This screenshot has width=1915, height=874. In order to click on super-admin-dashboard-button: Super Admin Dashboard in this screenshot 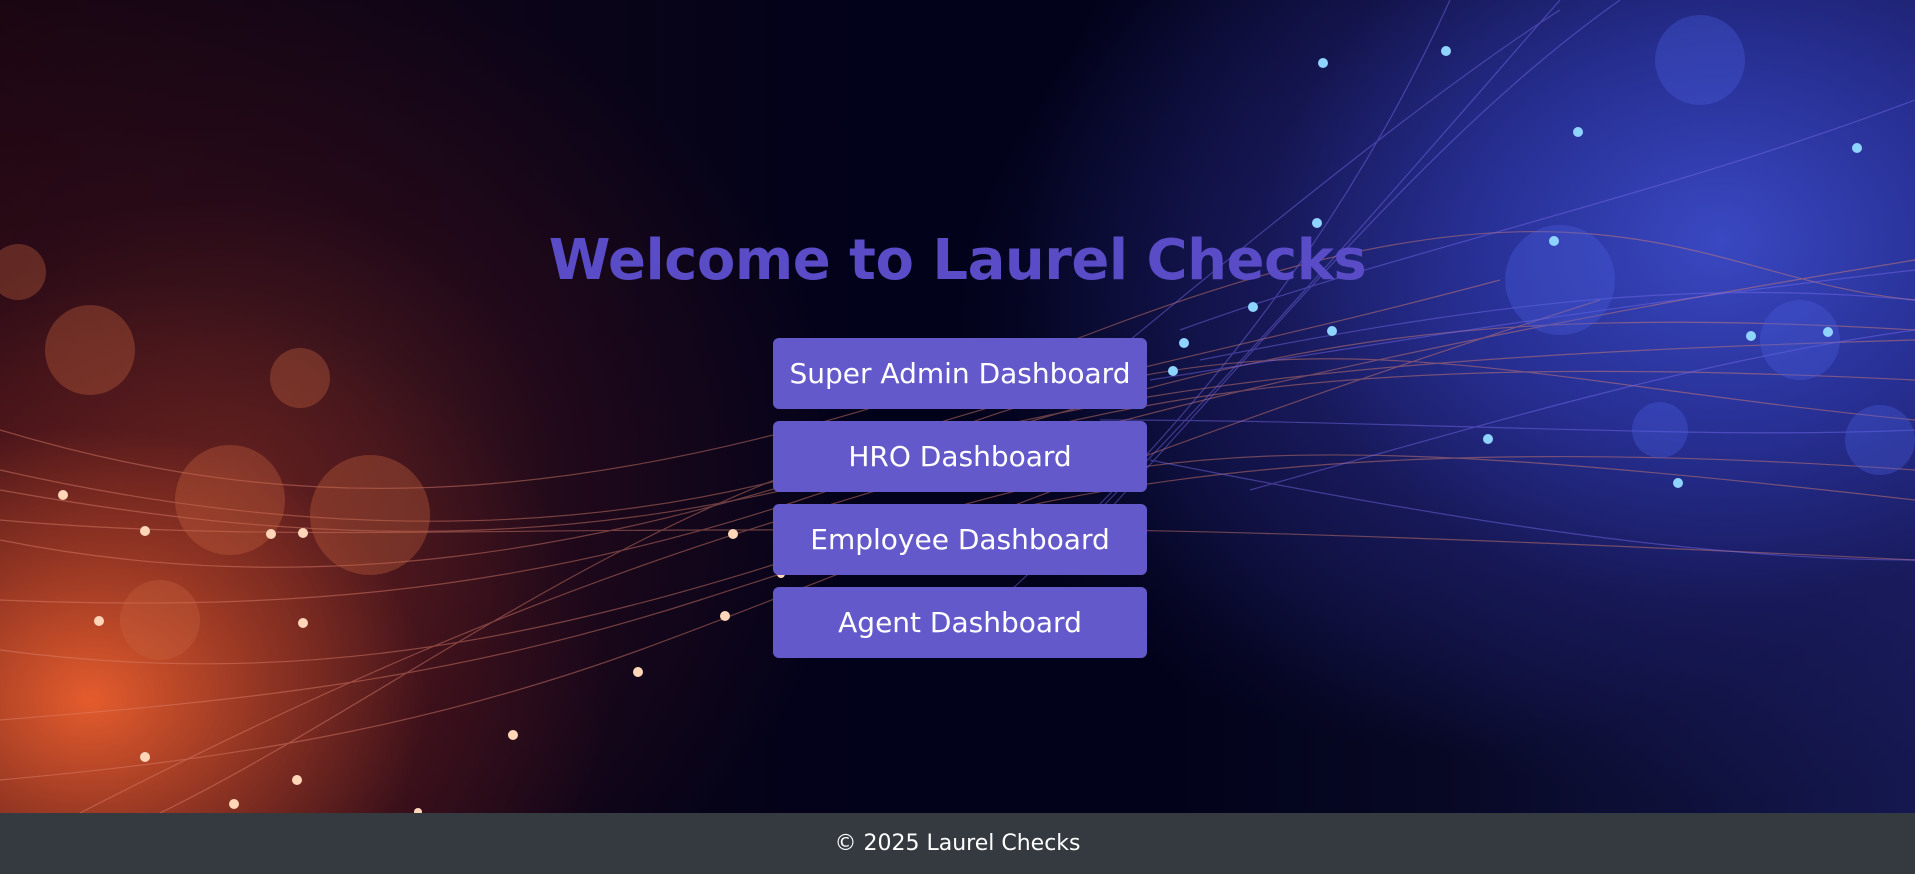, I will do `click(960, 373)`.